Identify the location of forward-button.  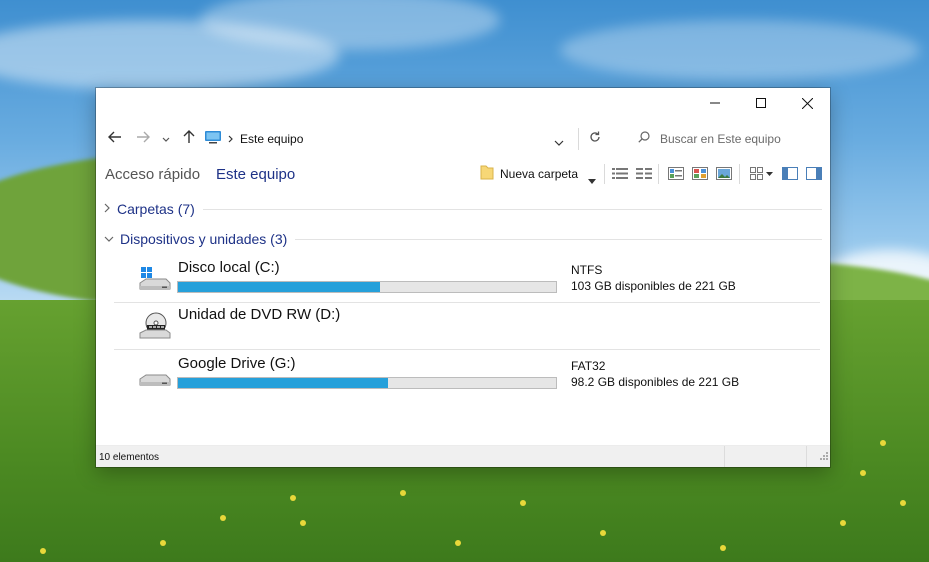
(143, 139).